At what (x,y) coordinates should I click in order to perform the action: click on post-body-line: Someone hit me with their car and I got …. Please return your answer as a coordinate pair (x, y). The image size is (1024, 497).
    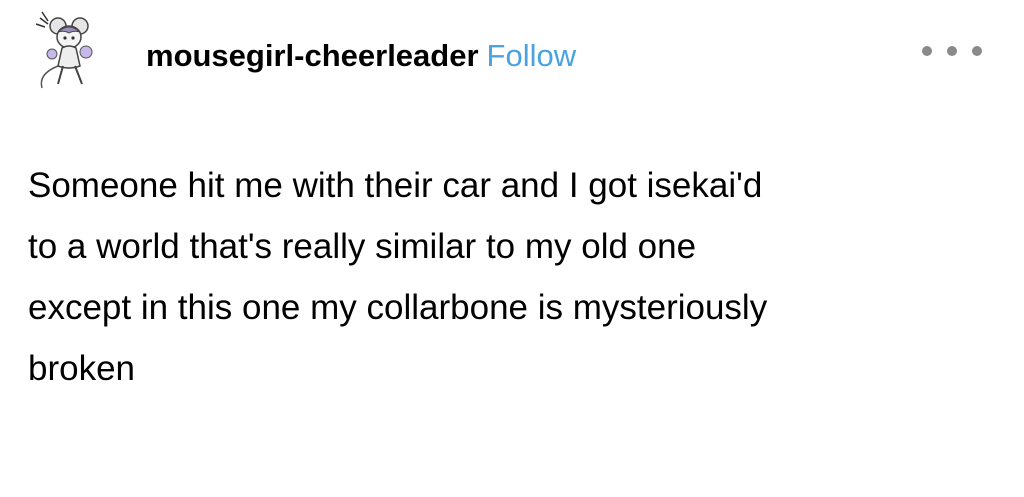
    Looking at the image, I should click on (395, 185).